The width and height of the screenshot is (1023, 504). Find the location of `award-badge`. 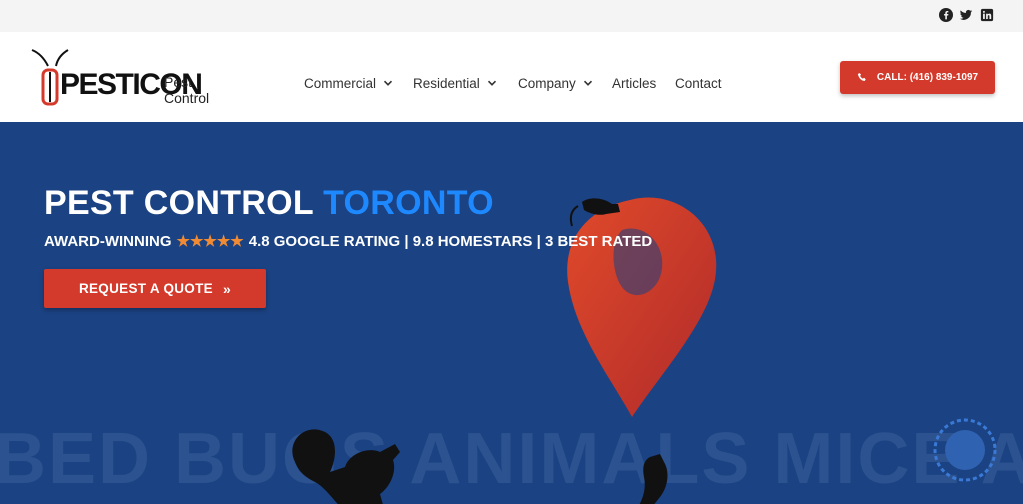

award-badge is located at coordinates (965, 450).